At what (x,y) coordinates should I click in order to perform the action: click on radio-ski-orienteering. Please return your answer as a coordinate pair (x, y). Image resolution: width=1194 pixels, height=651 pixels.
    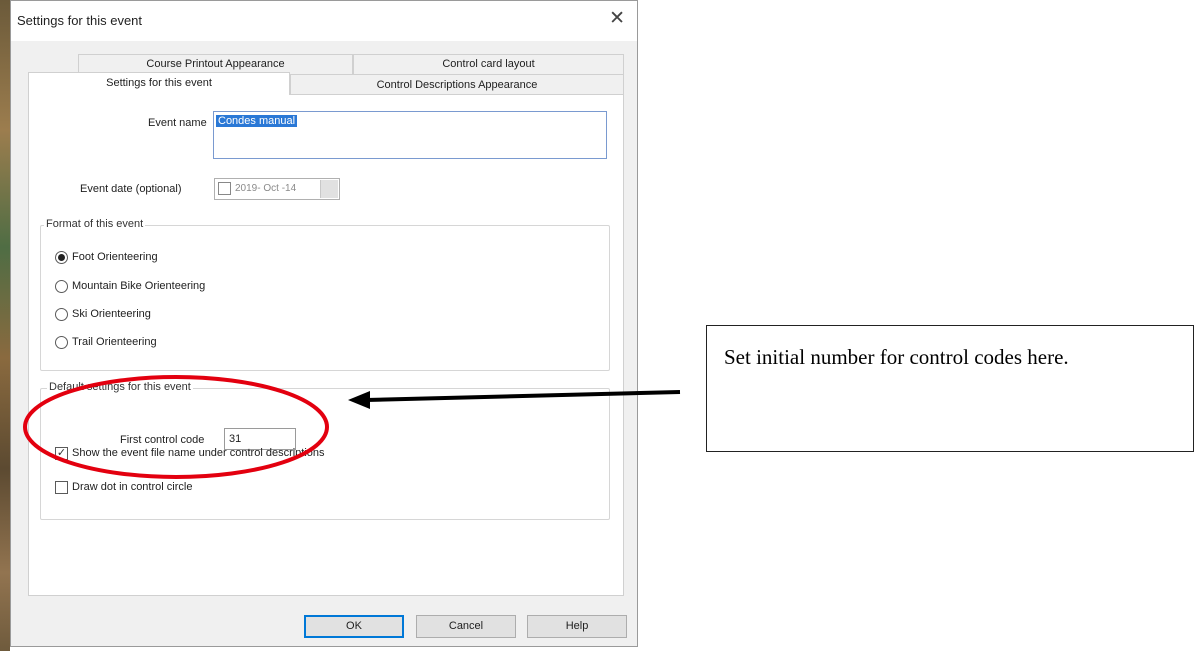
    Looking at the image, I should click on (61, 314).